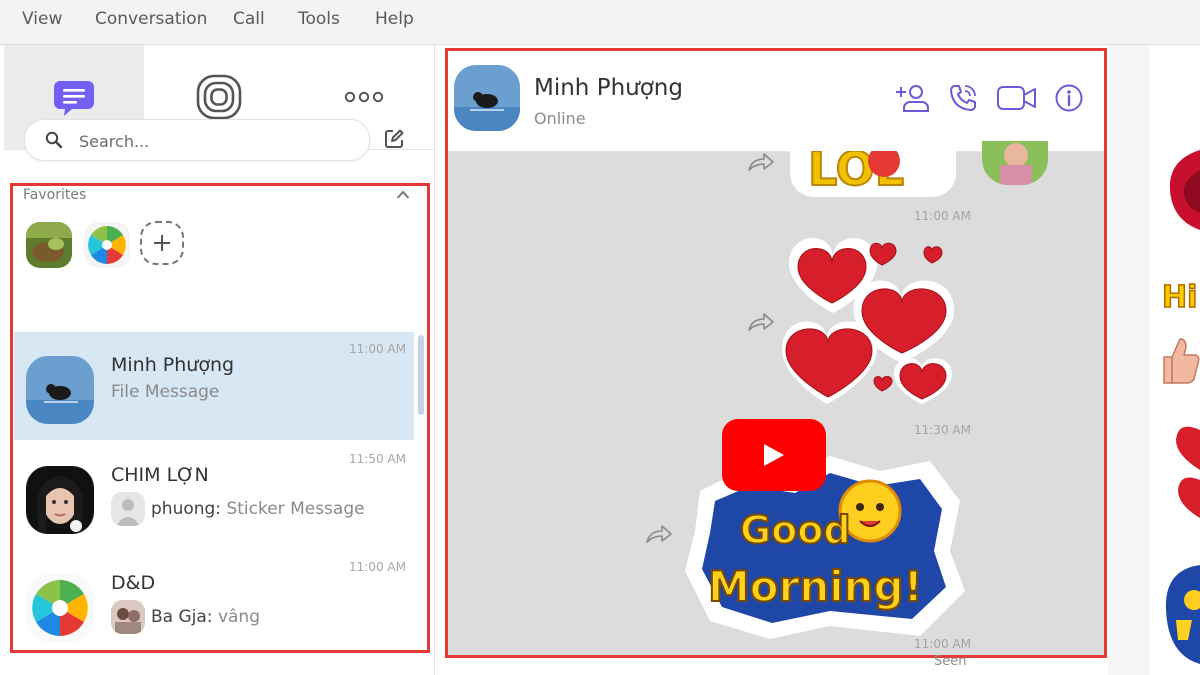 The height and width of the screenshot is (675, 1200). What do you see at coordinates (963, 98) in the screenshot?
I see `phone-call-icon` at bounding box center [963, 98].